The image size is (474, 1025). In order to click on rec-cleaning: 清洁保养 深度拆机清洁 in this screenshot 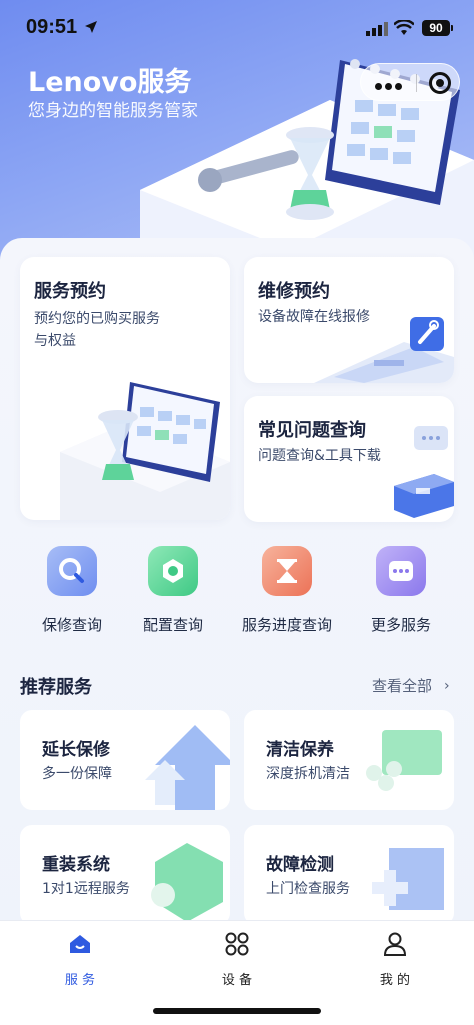, I will do `click(349, 760)`.